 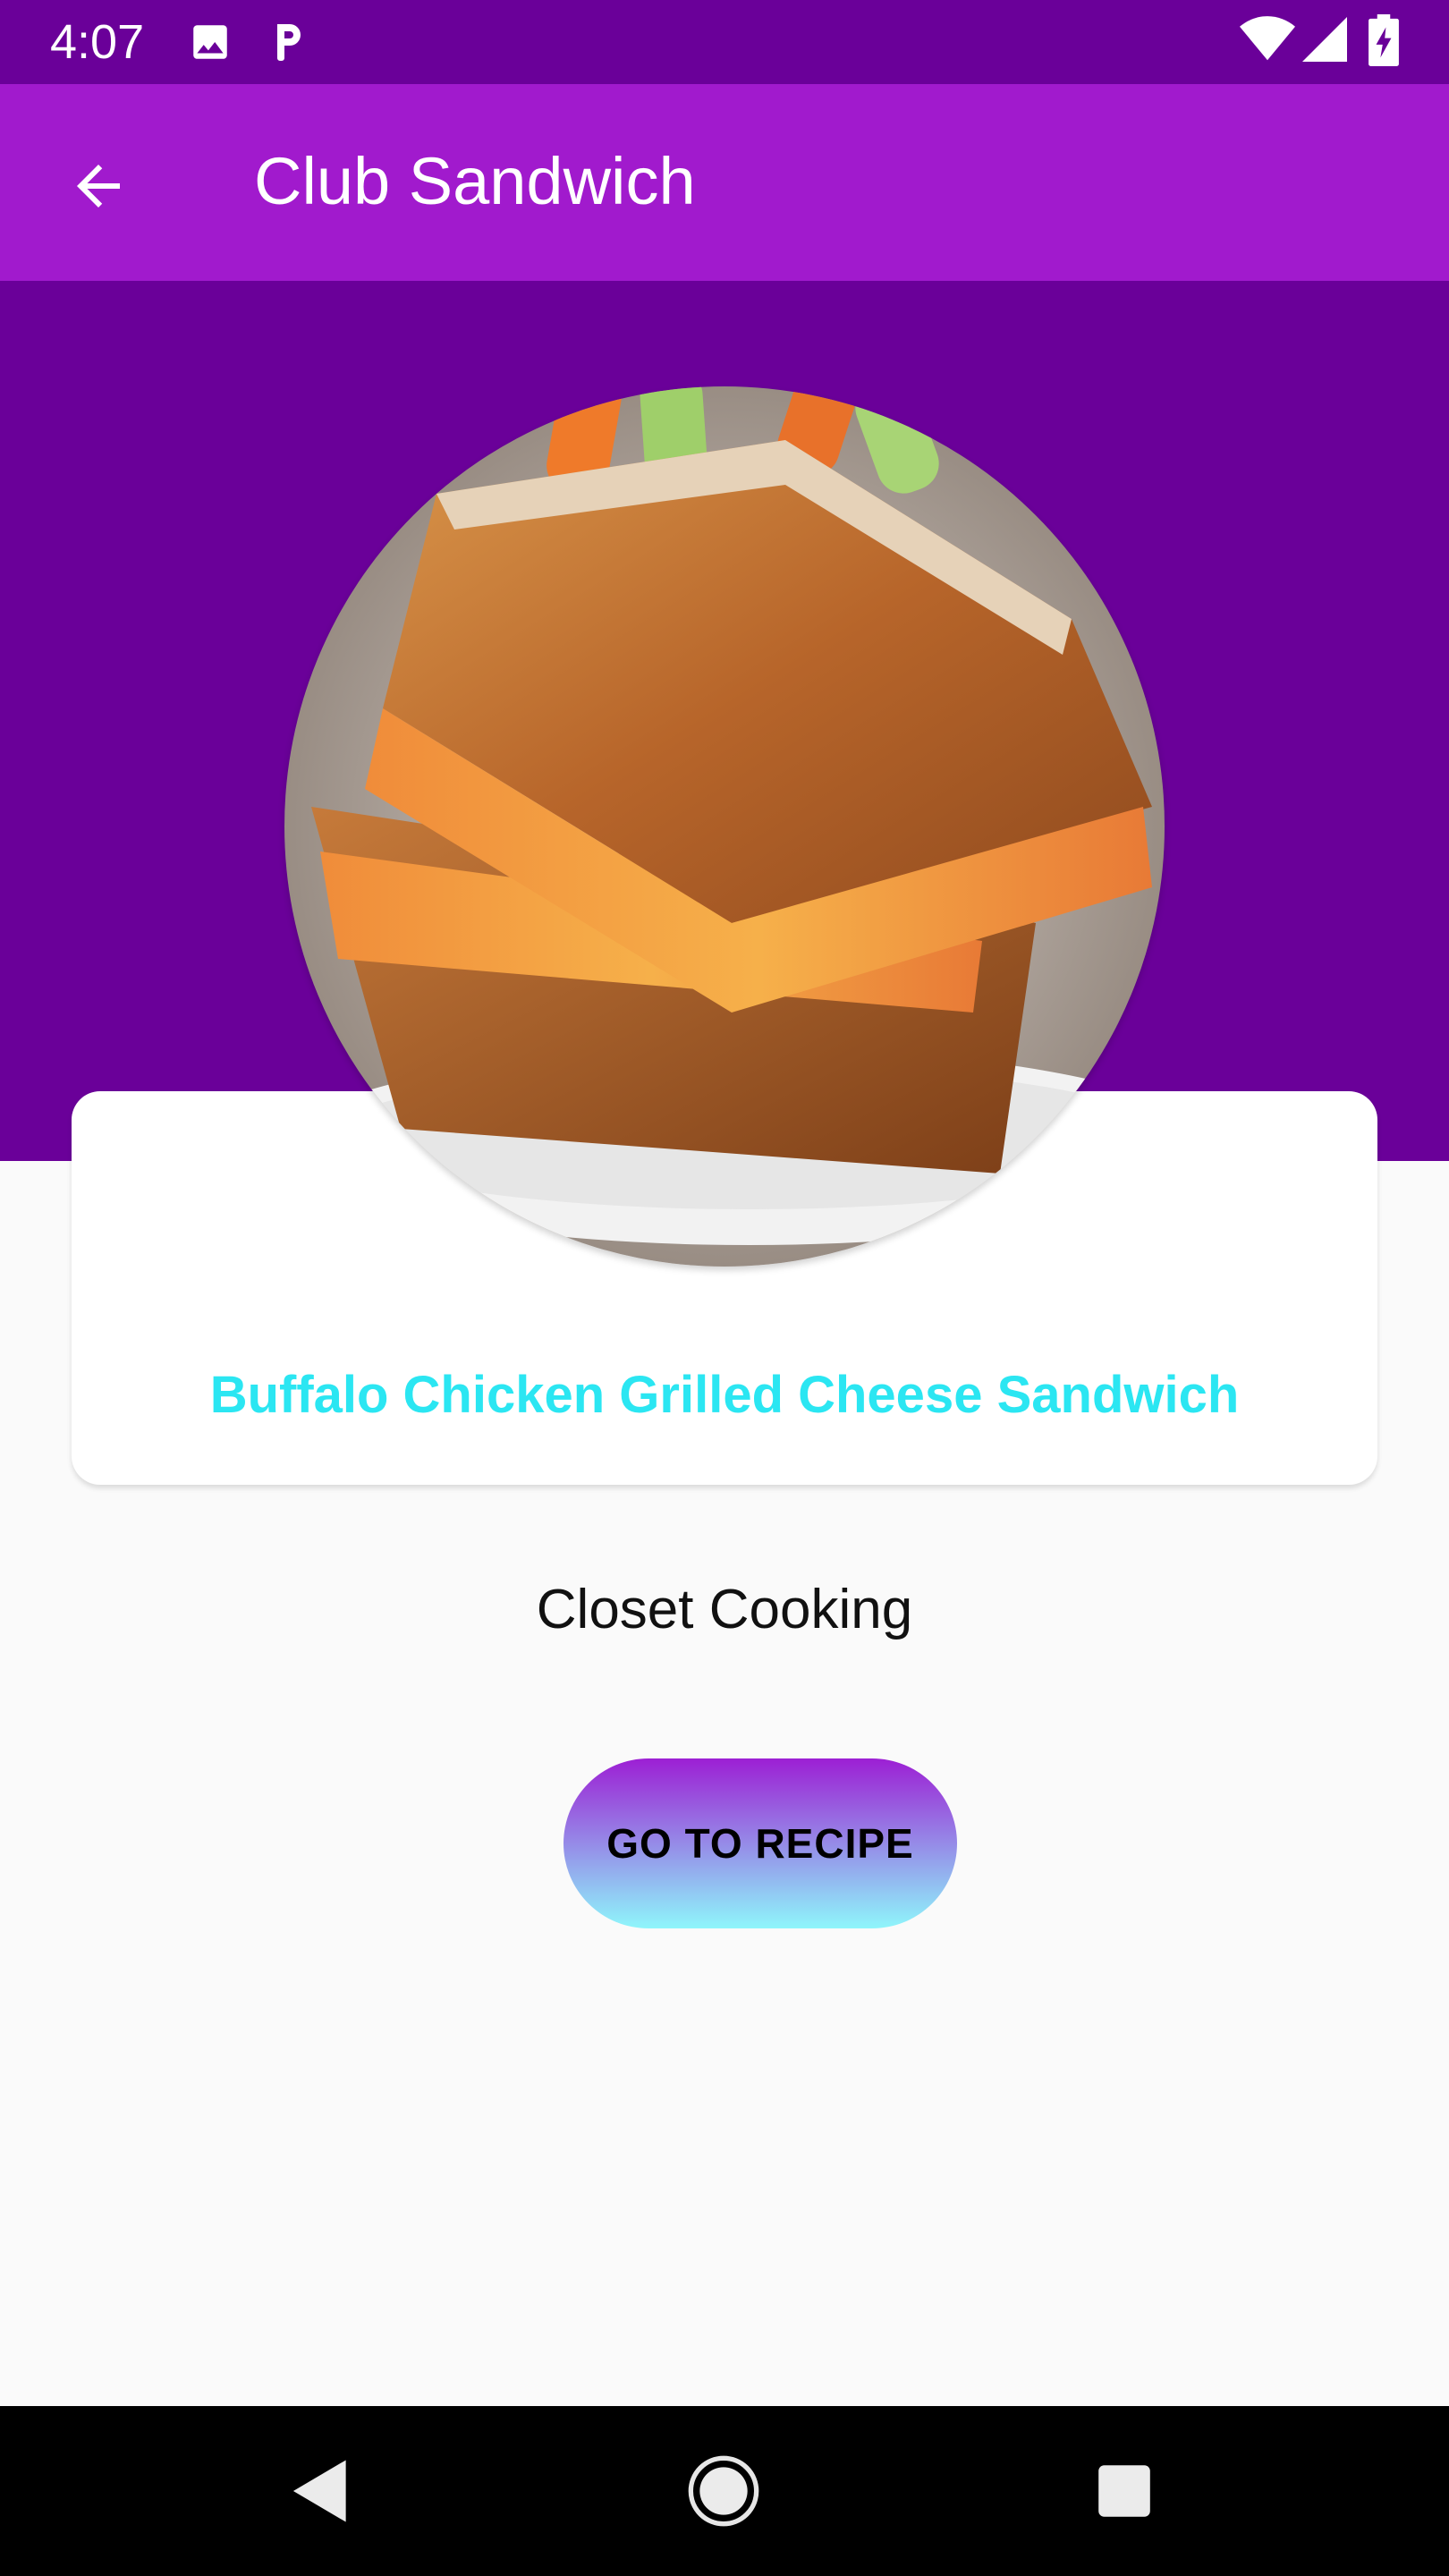 I want to click on nav-back-button, so click(x=321, y=2491).